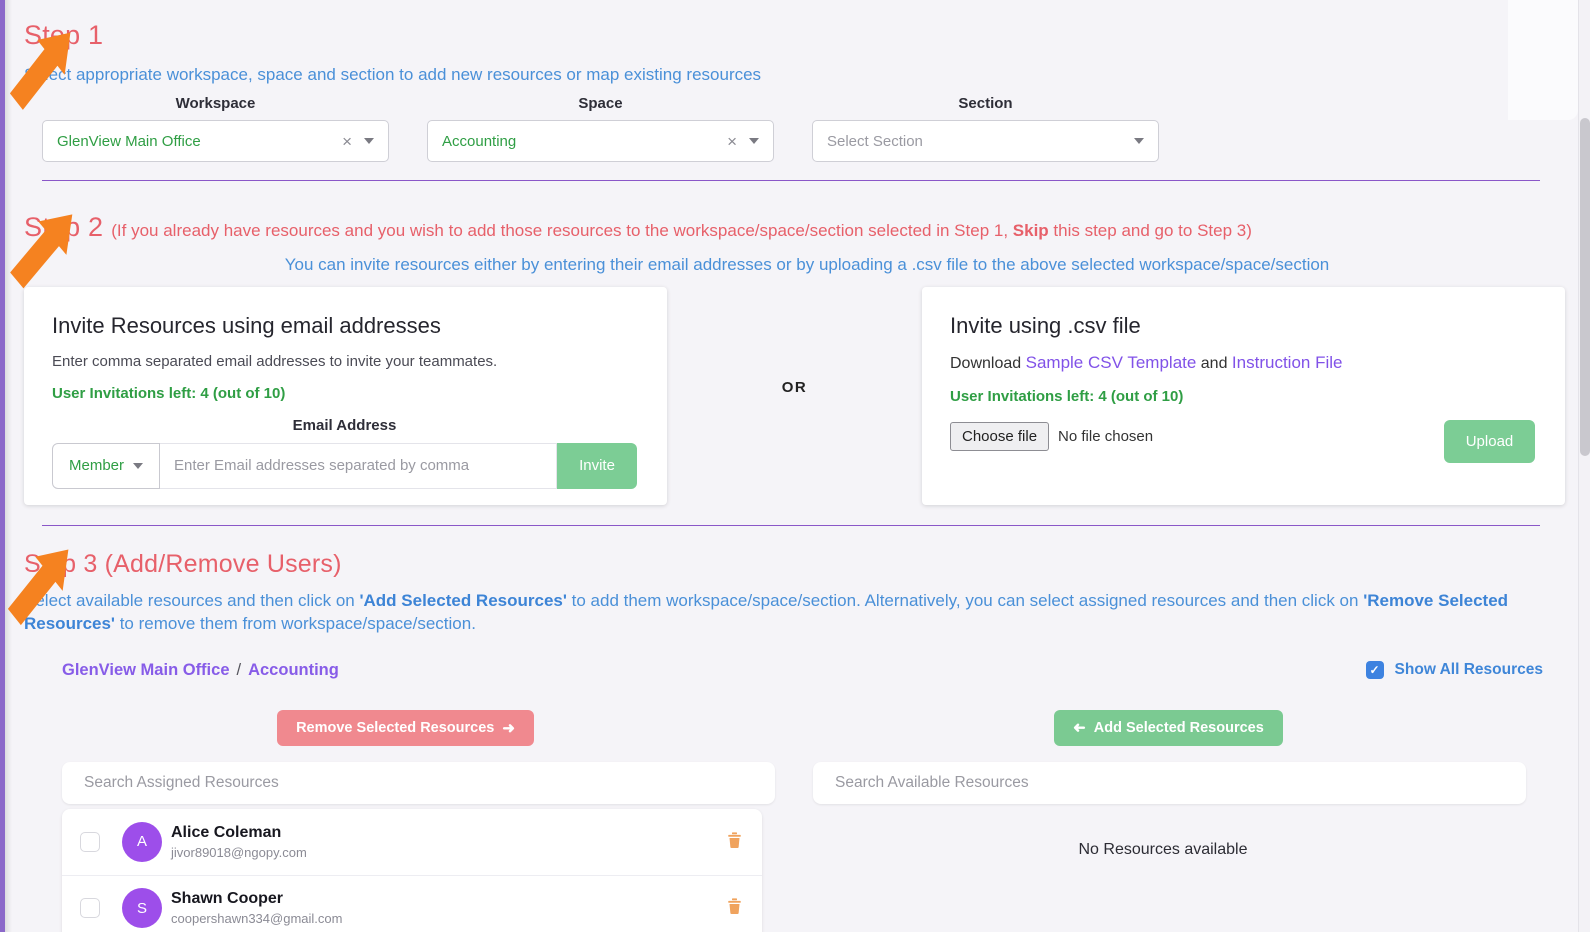  I want to click on step2-note-post: this step and go to Step 3), so click(1150, 230).